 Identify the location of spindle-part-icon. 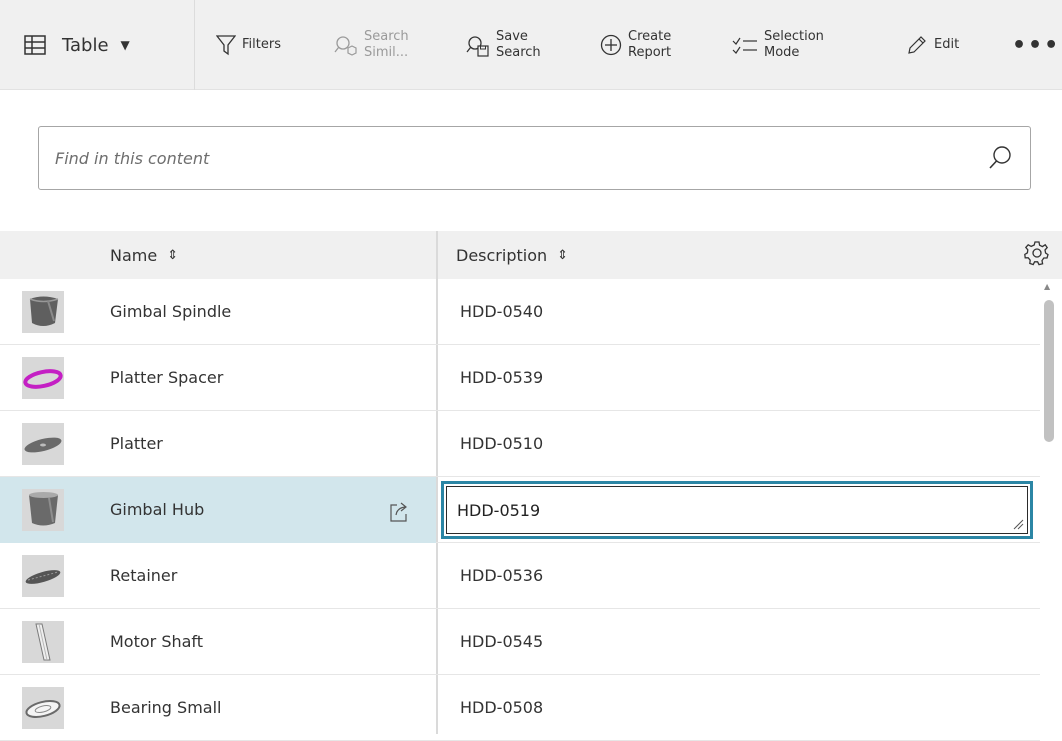
(43, 312).